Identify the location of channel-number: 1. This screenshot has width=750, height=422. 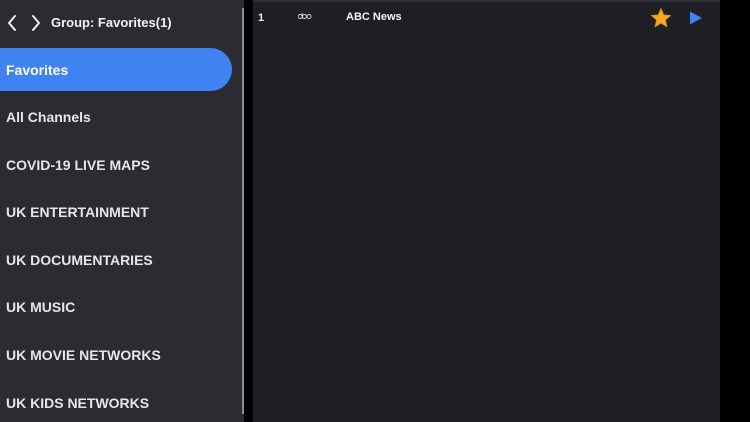
(261, 18).